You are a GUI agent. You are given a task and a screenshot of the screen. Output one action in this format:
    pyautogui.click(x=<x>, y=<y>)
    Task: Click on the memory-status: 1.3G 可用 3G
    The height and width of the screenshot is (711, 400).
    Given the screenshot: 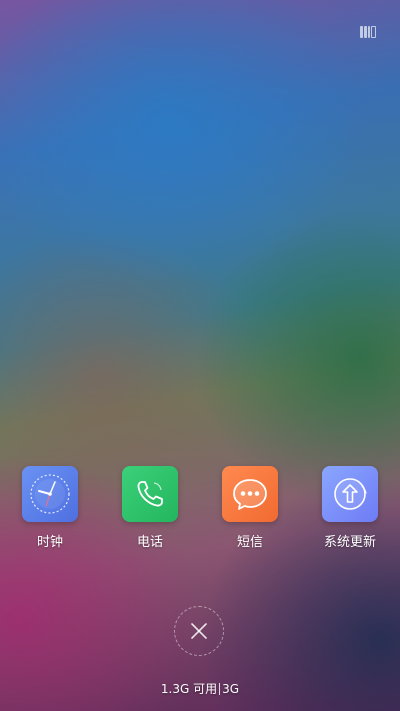 What is the action you would take?
    pyautogui.click(x=200, y=688)
    